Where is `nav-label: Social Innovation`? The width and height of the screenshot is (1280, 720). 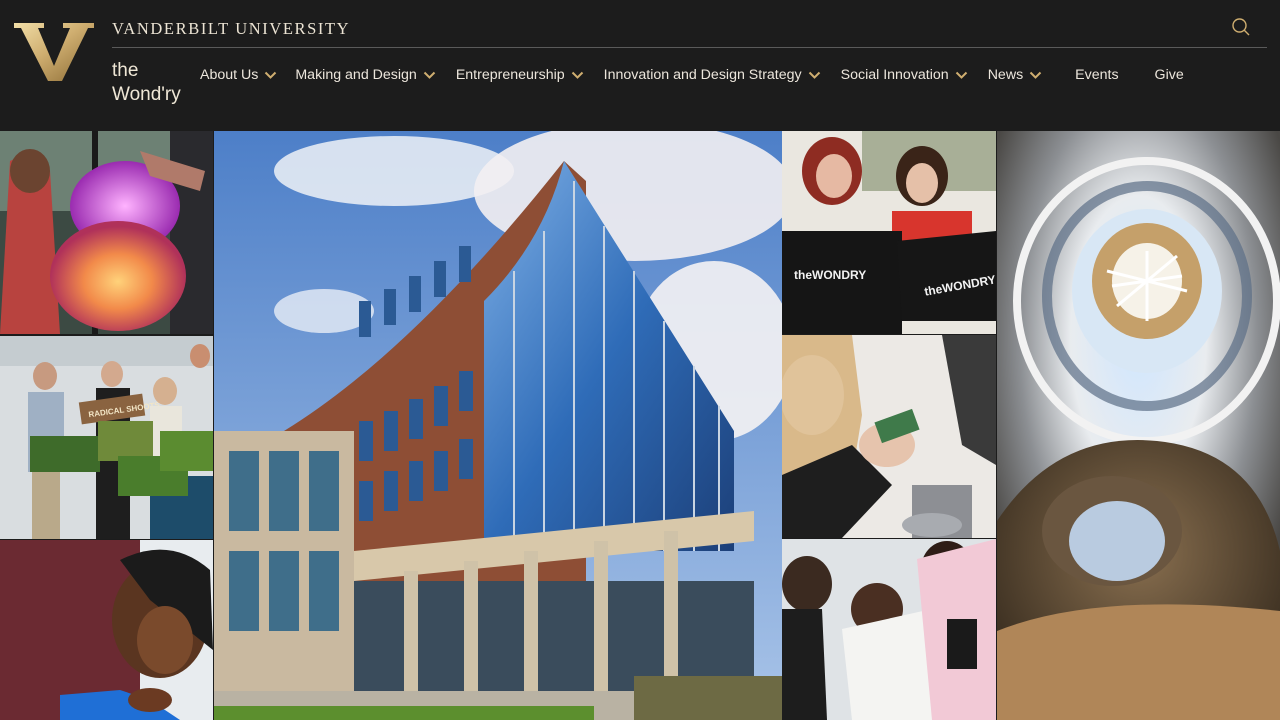 nav-label: Social Innovation is located at coordinates (894, 75).